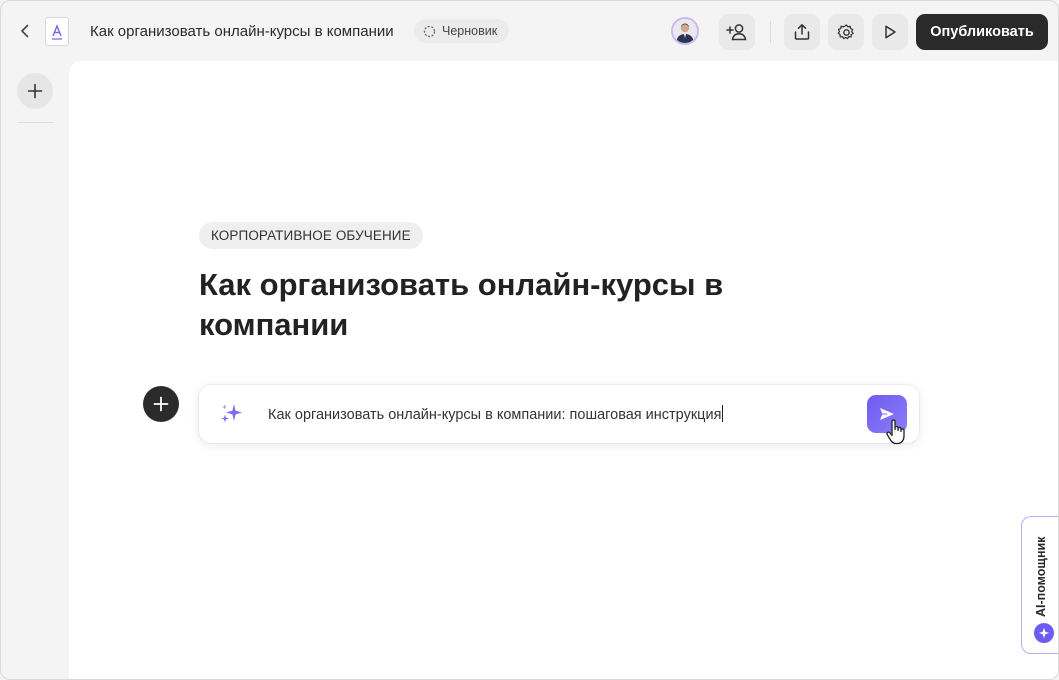 The image size is (1059, 680). What do you see at coordinates (895, 432) in the screenshot?
I see `hand-cursor-icon` at bounding box center [895, 432].